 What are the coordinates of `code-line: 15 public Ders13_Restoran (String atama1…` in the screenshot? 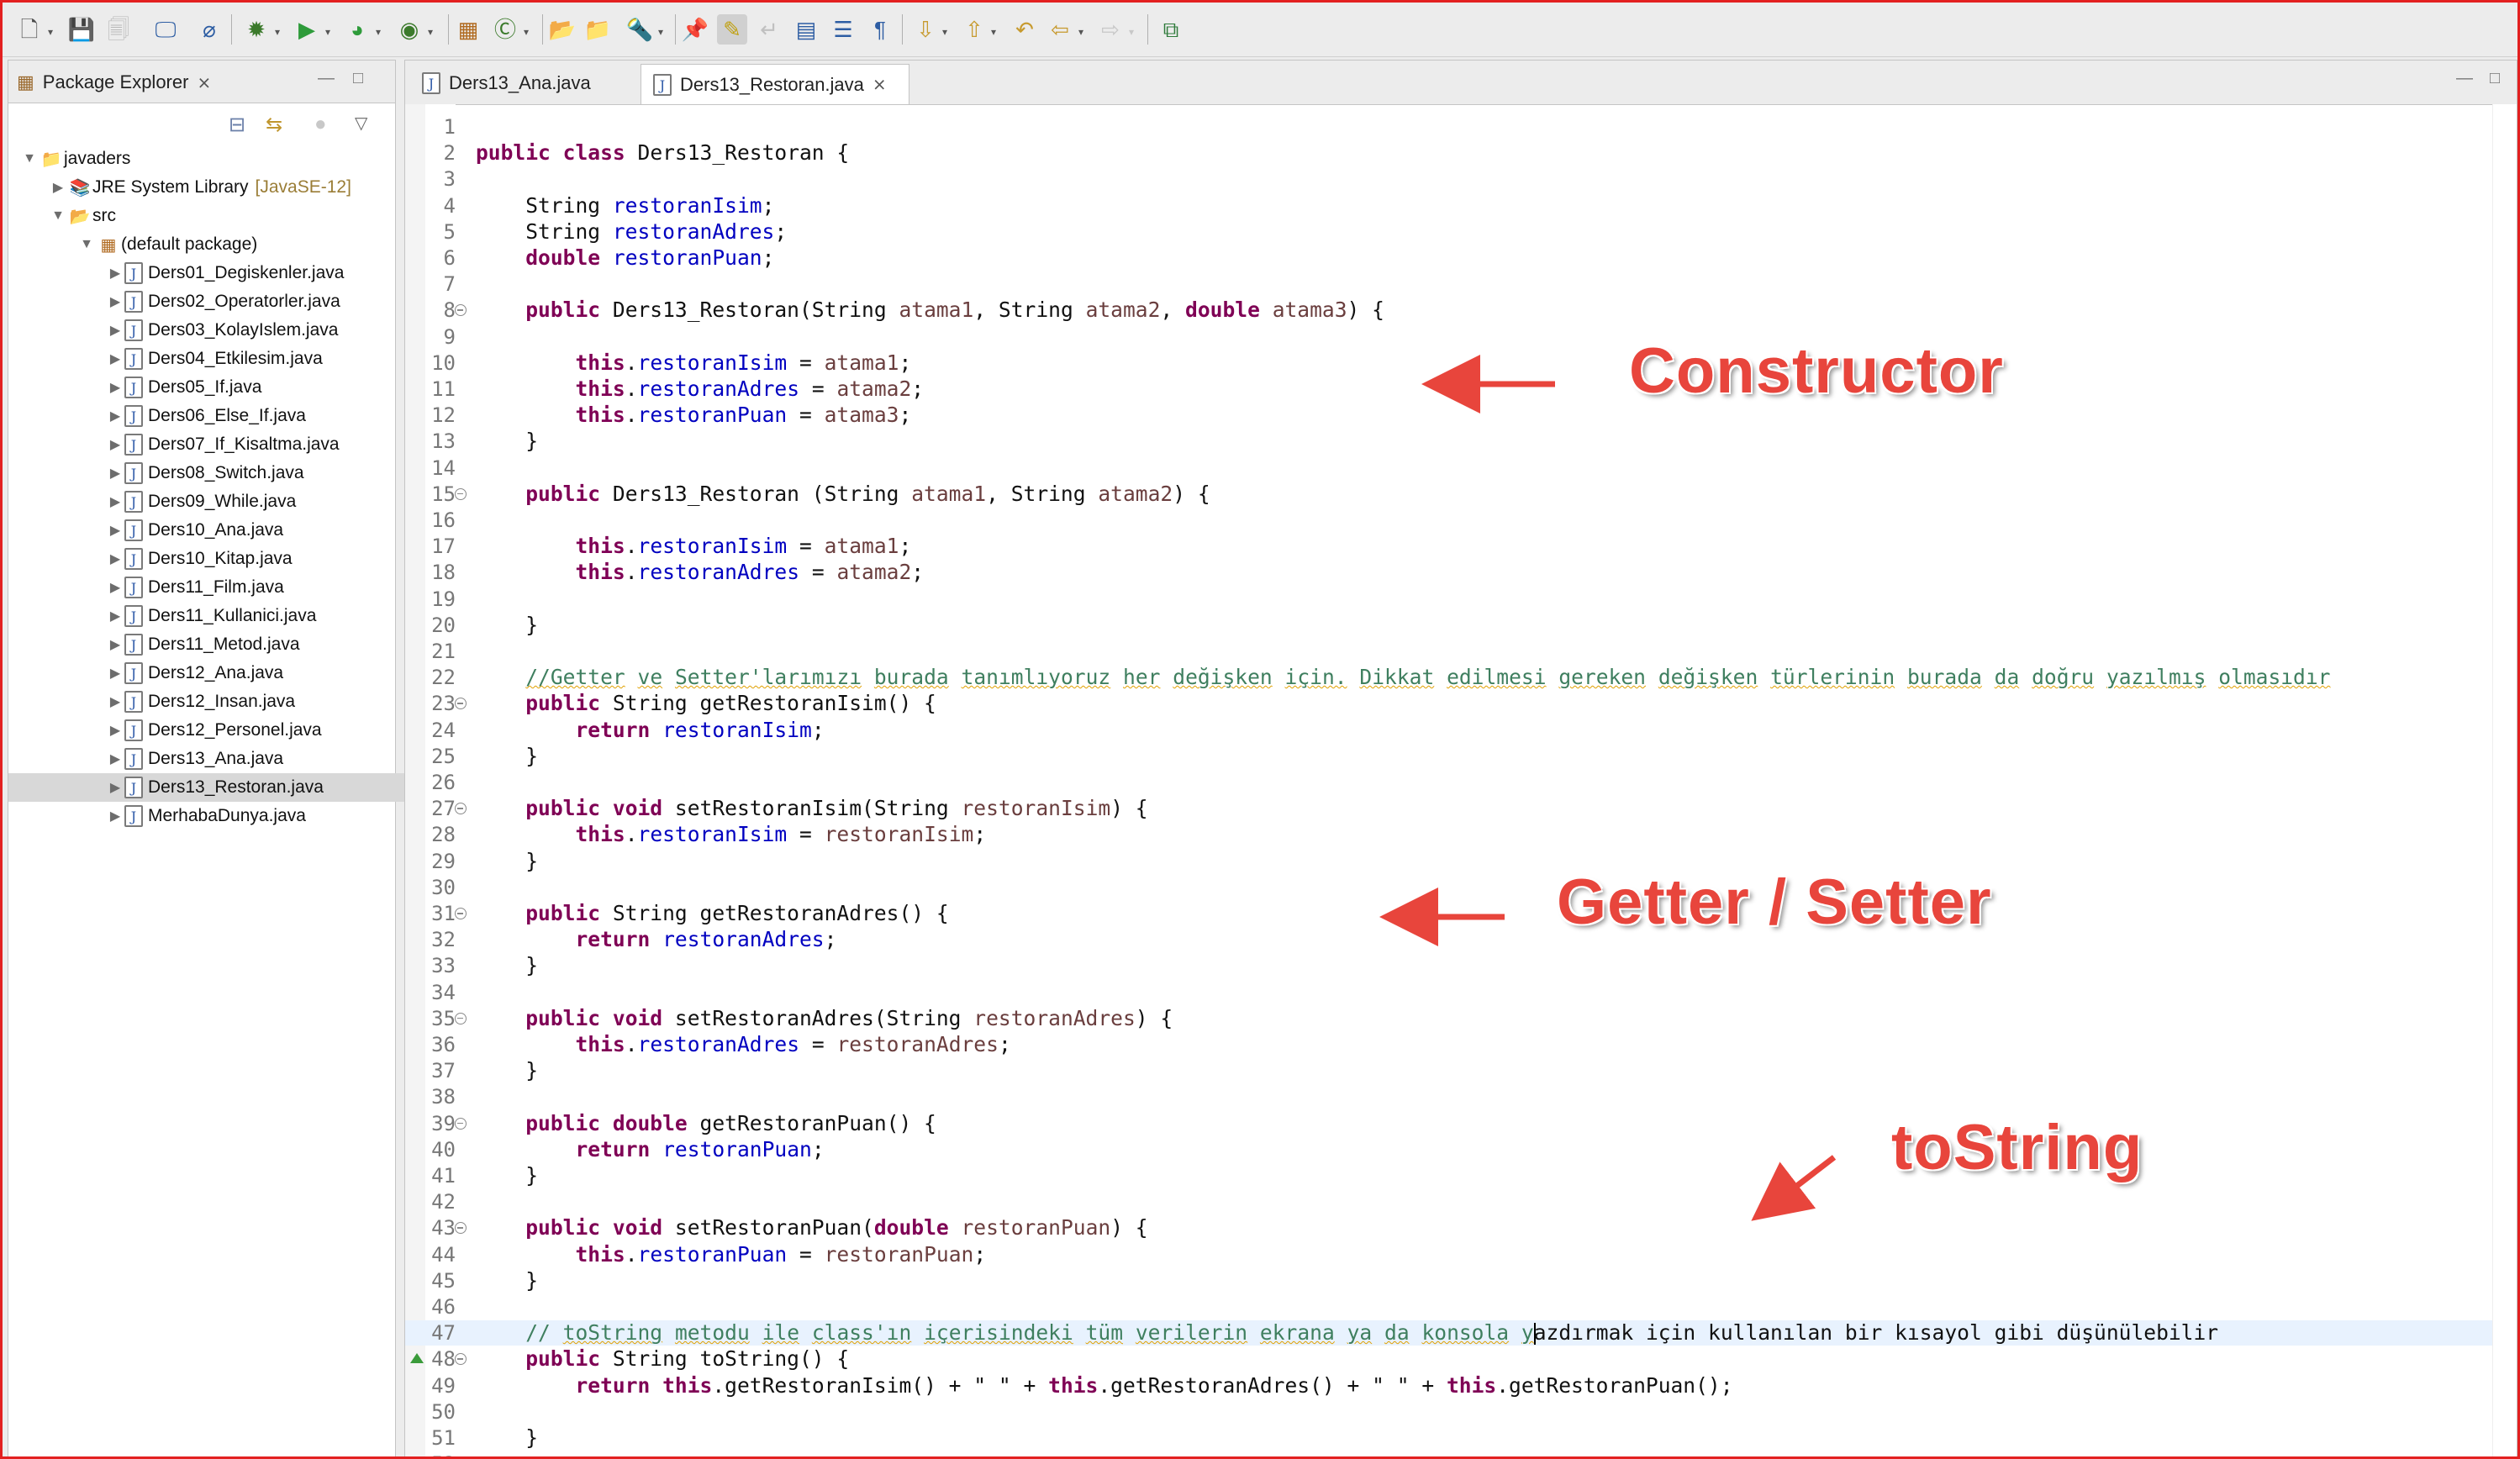 It's located at (1461, 494).